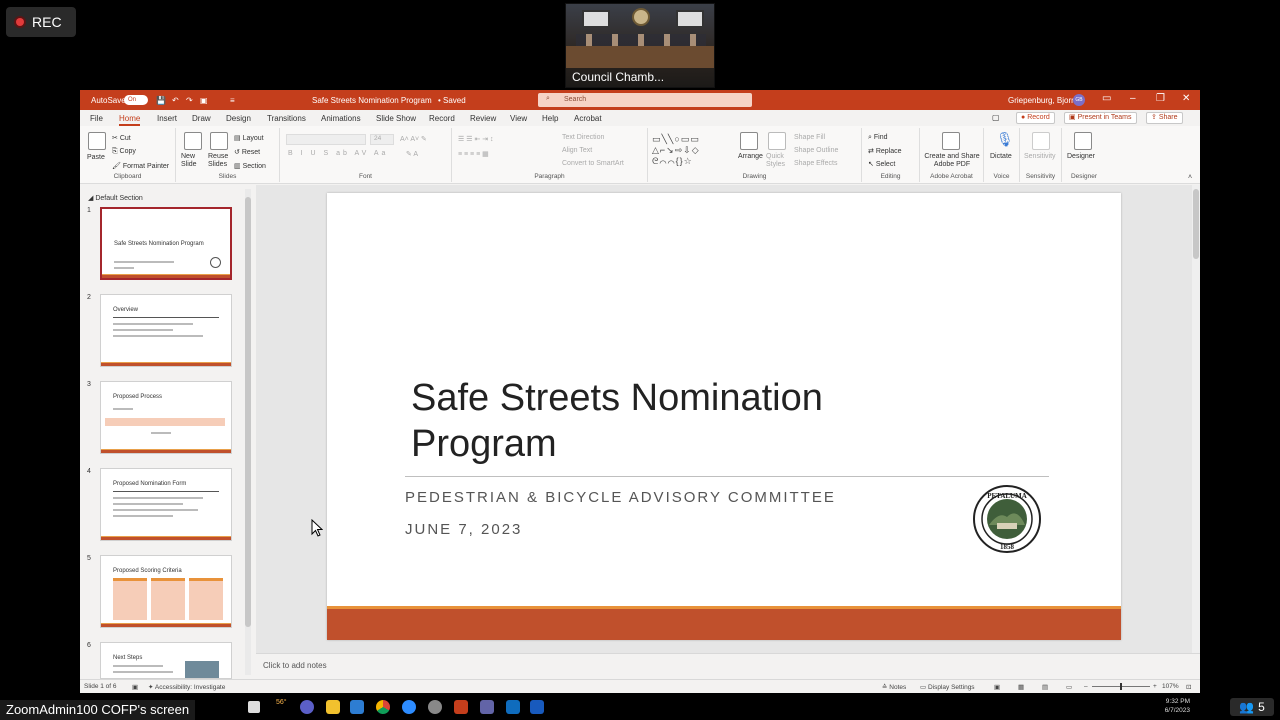 The width and height of the screenshot is (1280, 720). What do you see at coordinates (1005, 139) in the screenshot?
I see `microphone-icon: 🎙` at bounding box center [1005, 139].